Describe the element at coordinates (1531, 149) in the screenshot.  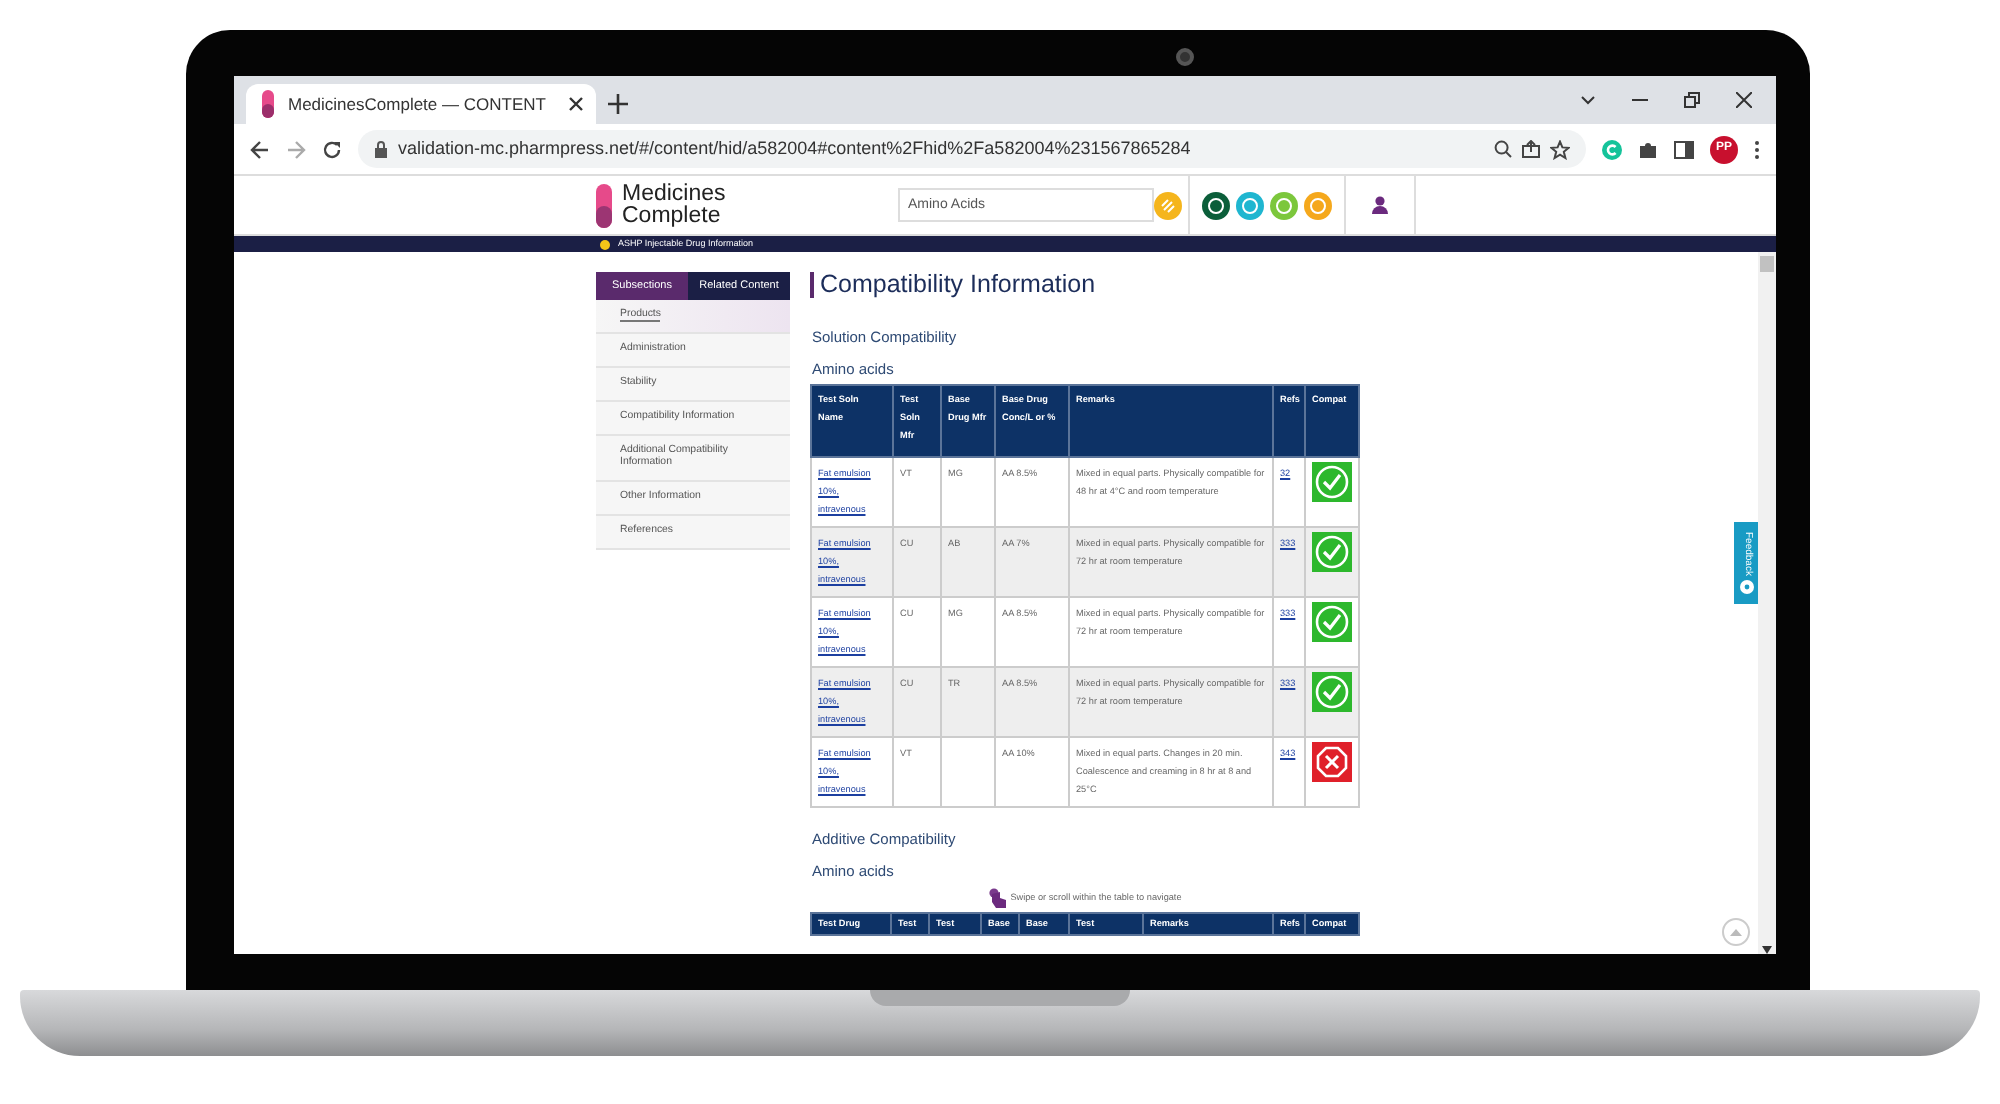
I see `share-icon` at that location.